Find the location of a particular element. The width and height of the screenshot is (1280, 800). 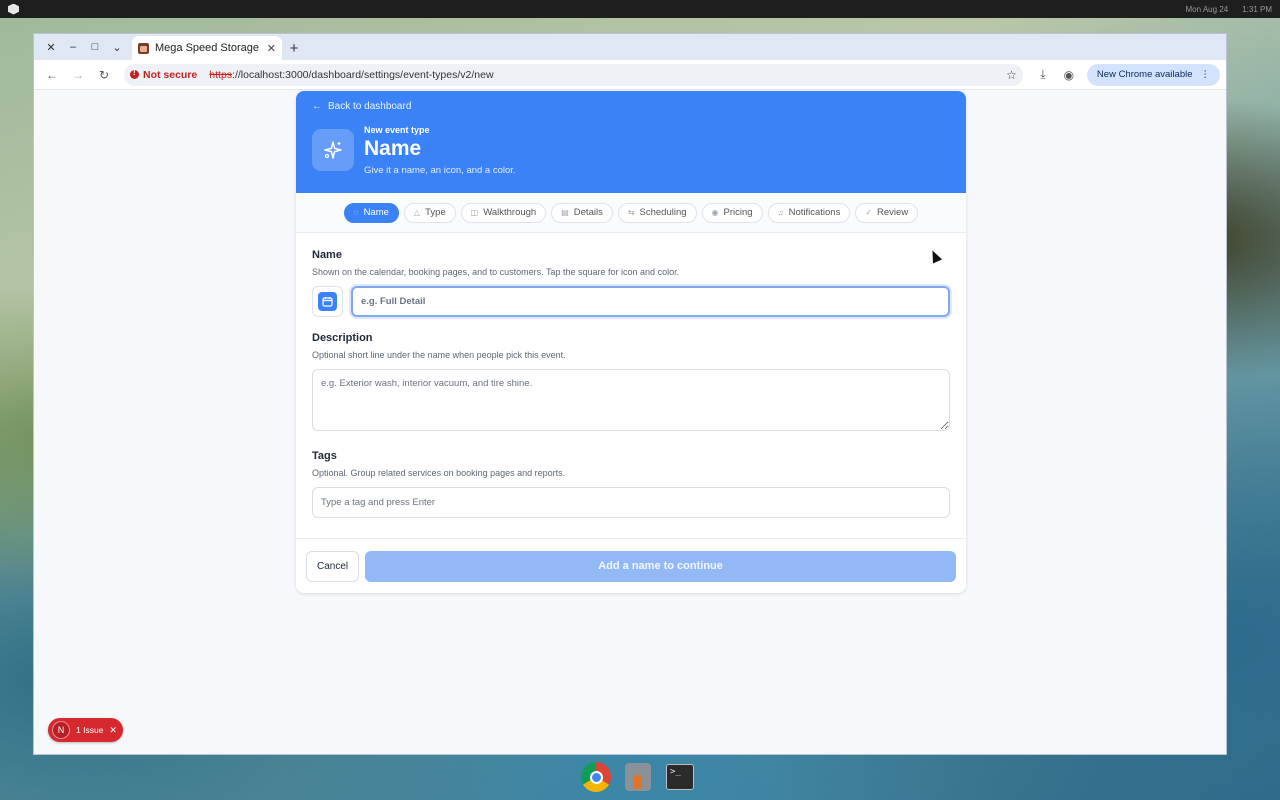

new-tab-plus-icon: + is located at coordinates (294, 48).